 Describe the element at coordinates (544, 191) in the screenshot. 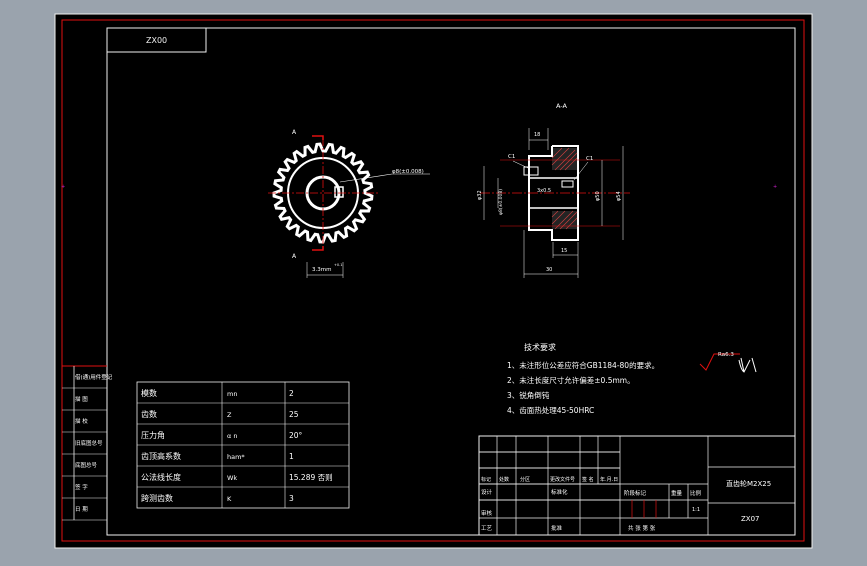

I see `chamfer-mid-label: 3x0.5` at that location.